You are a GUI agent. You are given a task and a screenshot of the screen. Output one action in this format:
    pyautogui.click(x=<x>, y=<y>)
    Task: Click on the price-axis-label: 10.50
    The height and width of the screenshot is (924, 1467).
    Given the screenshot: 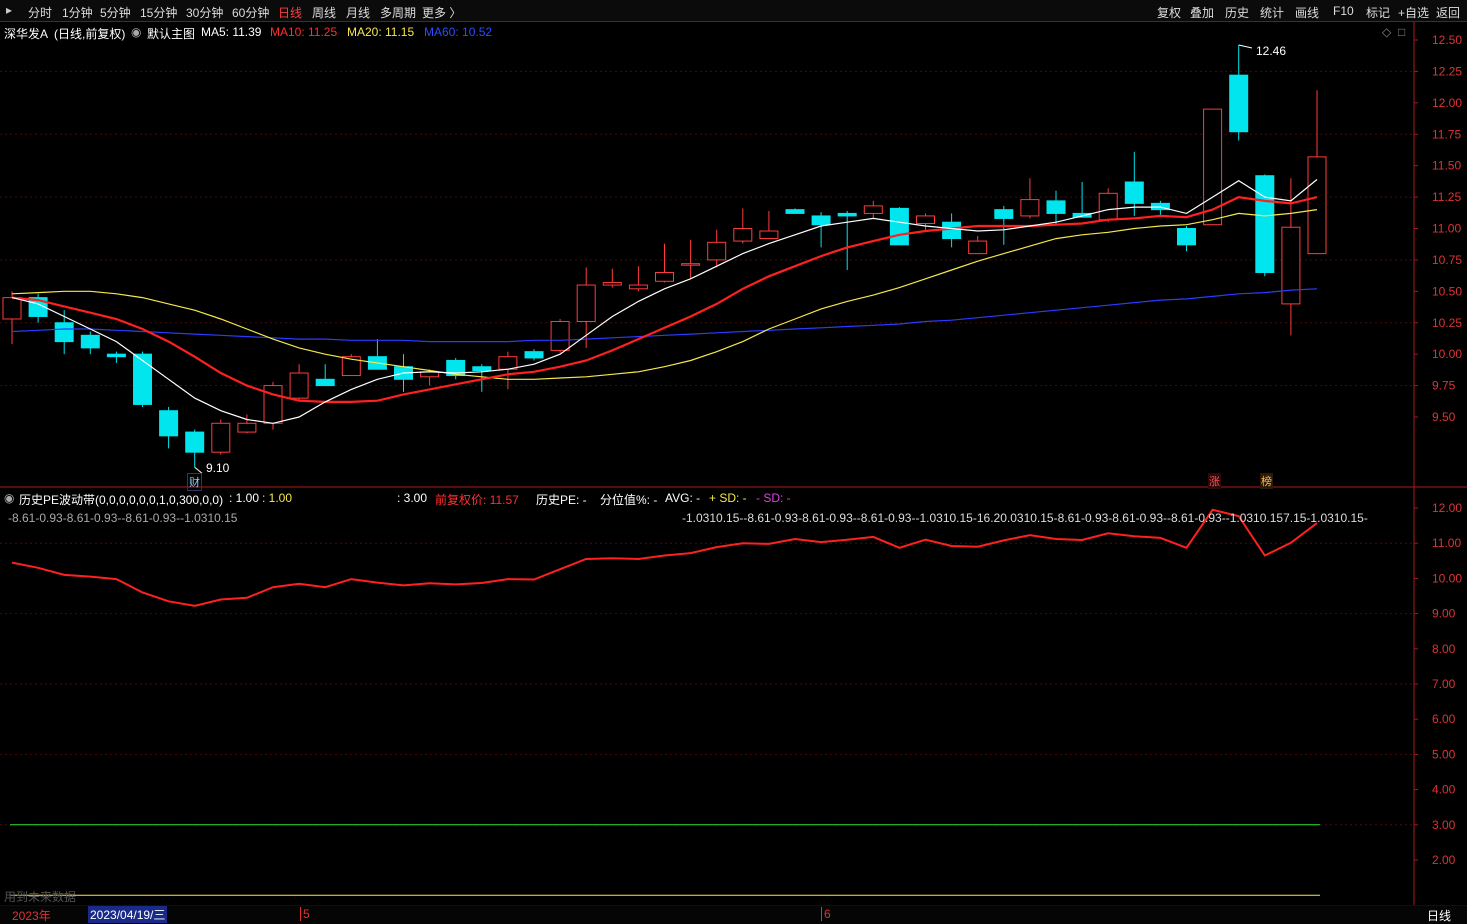 What is the action you would take?
    pyautogui.click(x=1447, y=291)
    